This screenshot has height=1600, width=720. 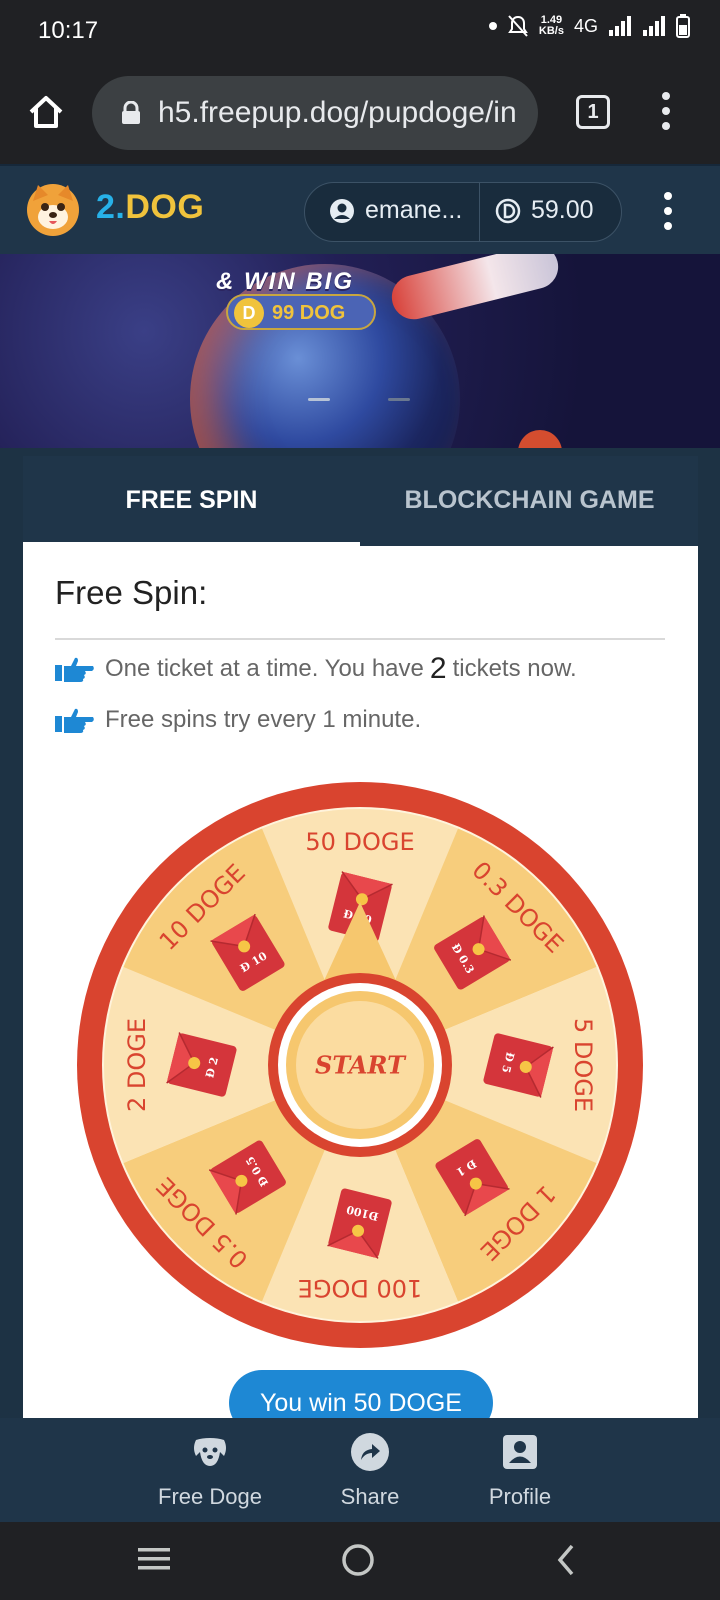 I want to click on address-bar: h5.freepup.dog/pupdoge/in, so click(x=315, y=113).